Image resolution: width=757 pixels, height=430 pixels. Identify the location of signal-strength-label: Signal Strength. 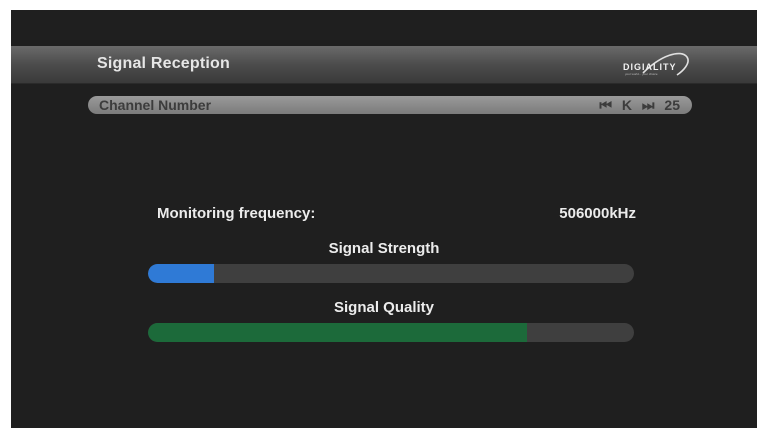
(384, 248).